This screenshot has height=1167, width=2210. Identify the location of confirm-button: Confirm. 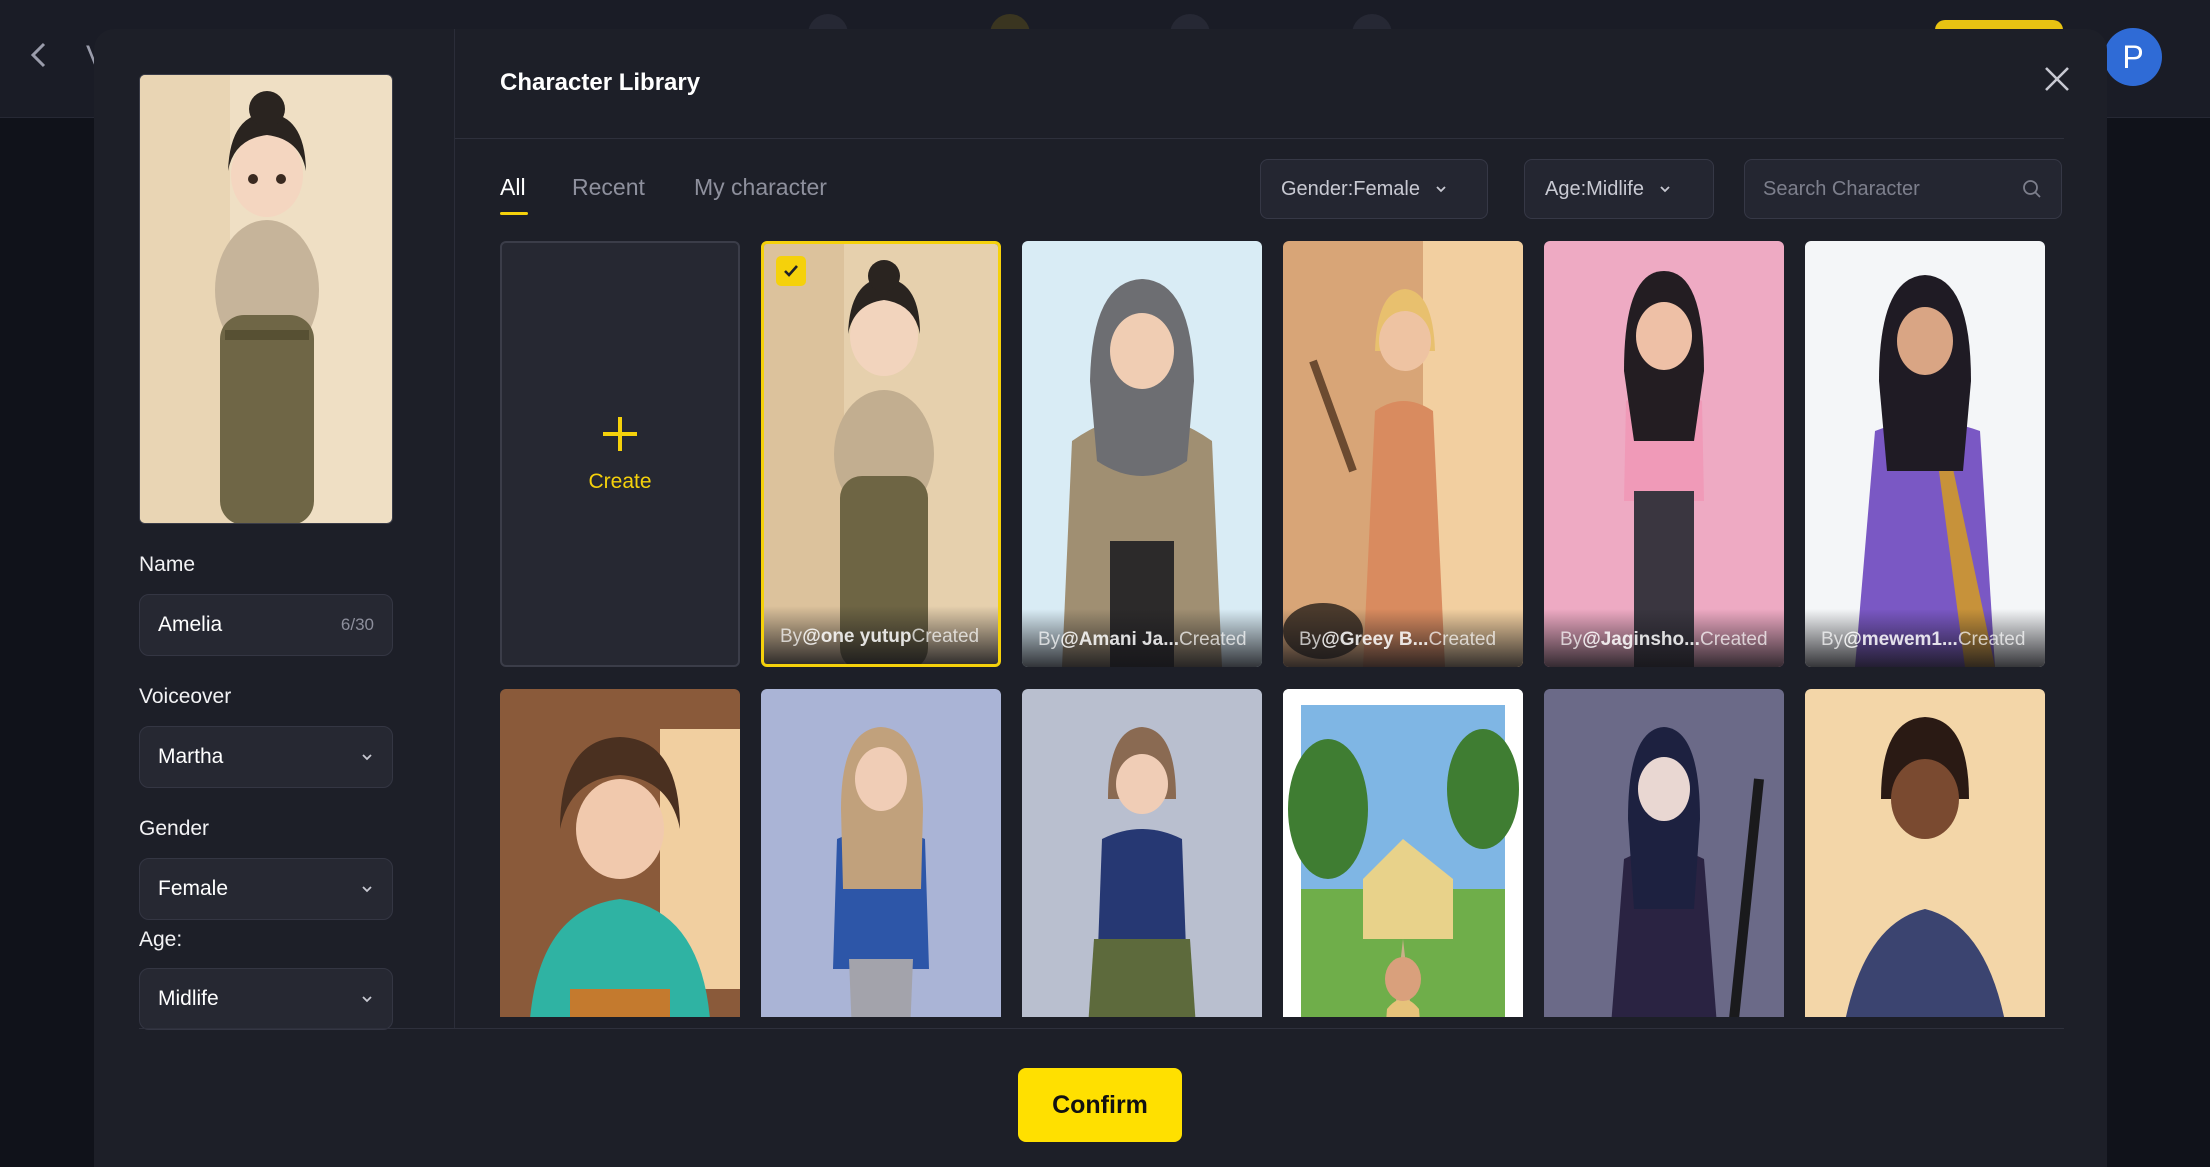
(1100, 1105).